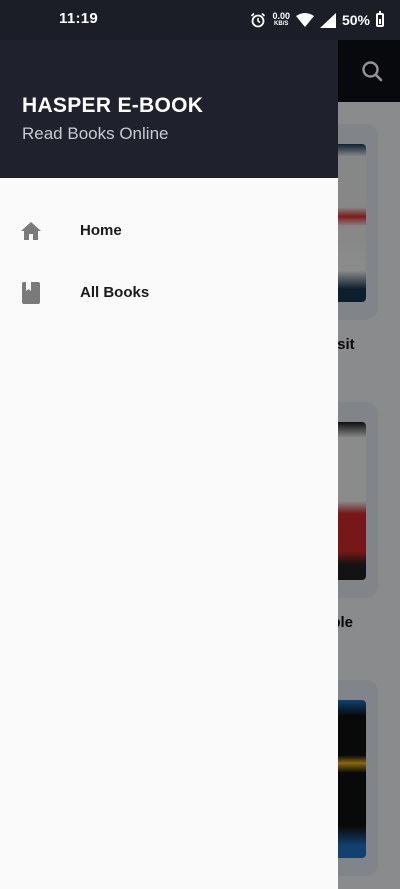  Describe the element at coordinates (355, 20) in the screenshot. I see `battery-percent: 50%` at that location.